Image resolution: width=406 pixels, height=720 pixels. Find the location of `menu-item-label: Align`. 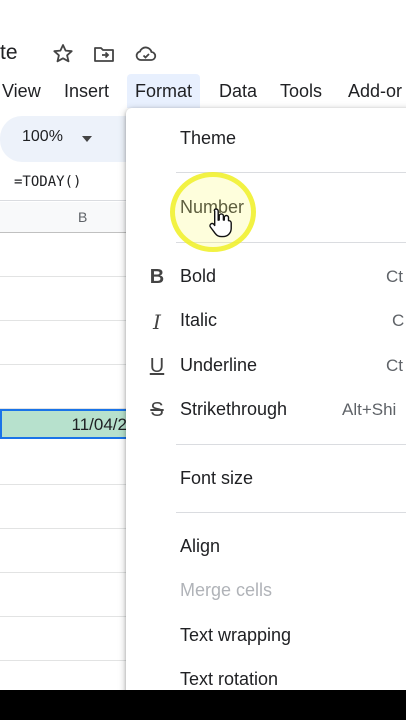

menu-item-label: Align is located at coordinates (200, 546).